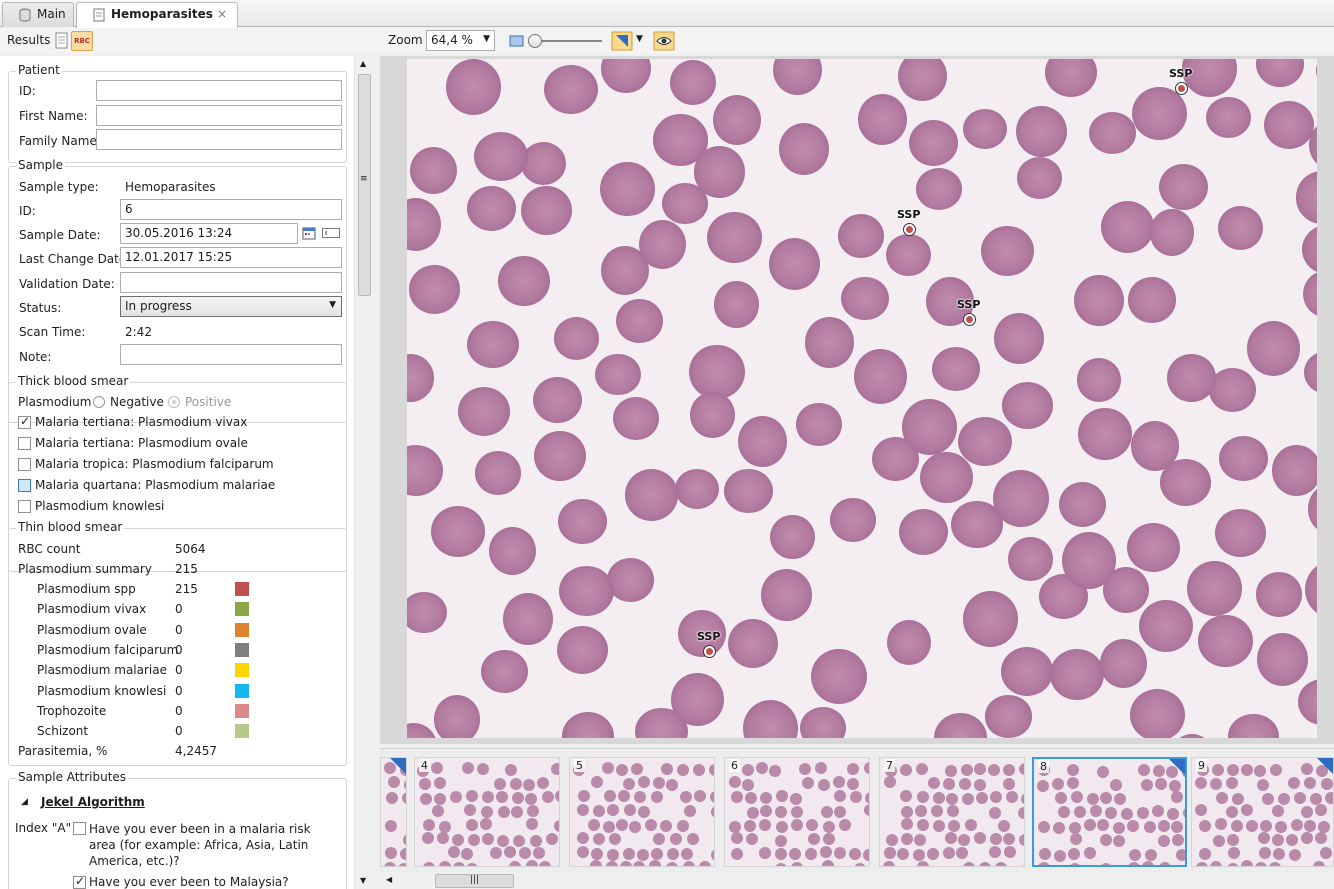 This screenshot has height=889, width=1334. Describe the element at coordinates (174, 402) in the screenshot. I see `positive-radio` at that location.